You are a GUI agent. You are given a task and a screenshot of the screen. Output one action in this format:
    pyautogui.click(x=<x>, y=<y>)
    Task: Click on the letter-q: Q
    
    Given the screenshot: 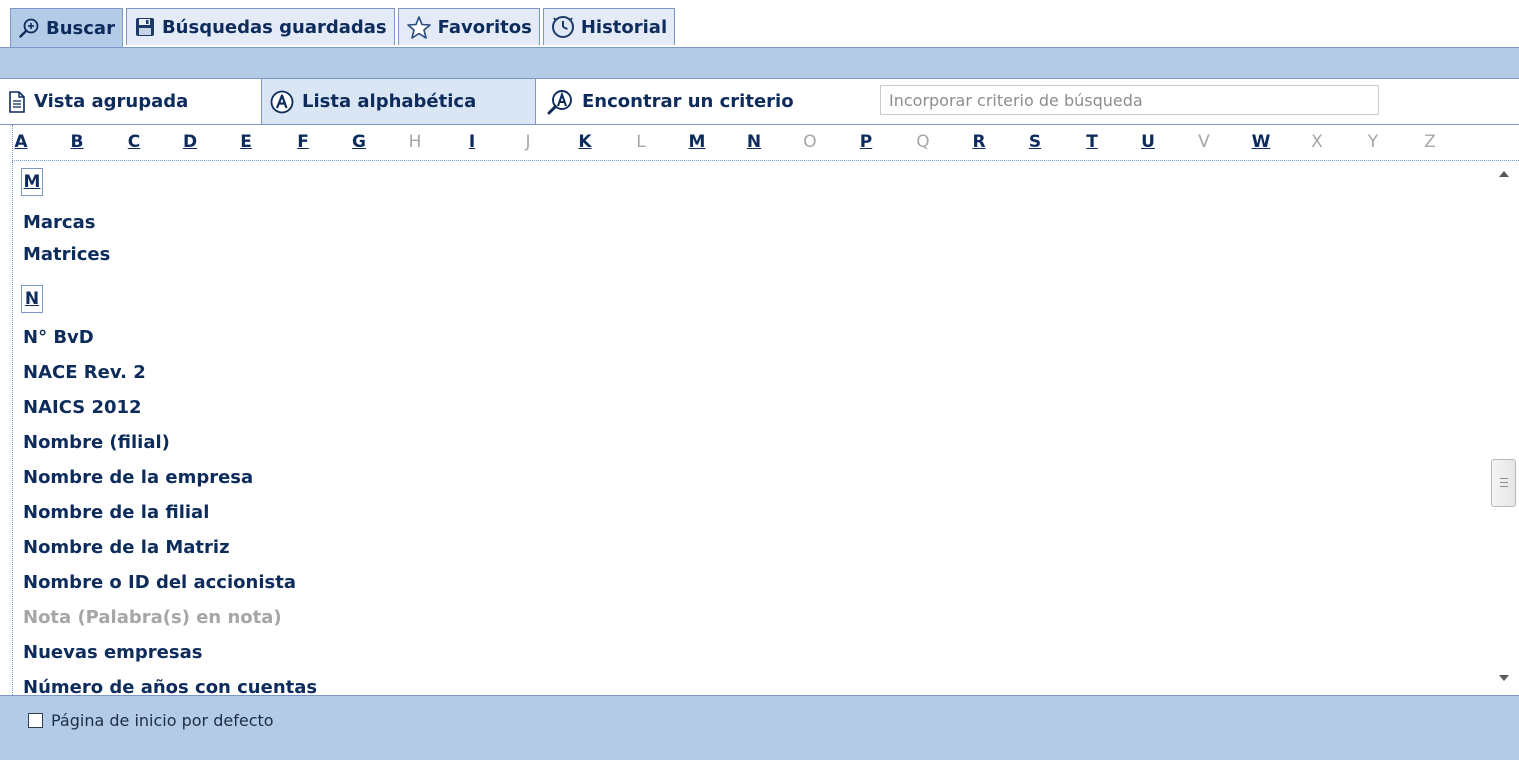 What is the action you would take?
    pyautogui.click(x=923, y=142)
    